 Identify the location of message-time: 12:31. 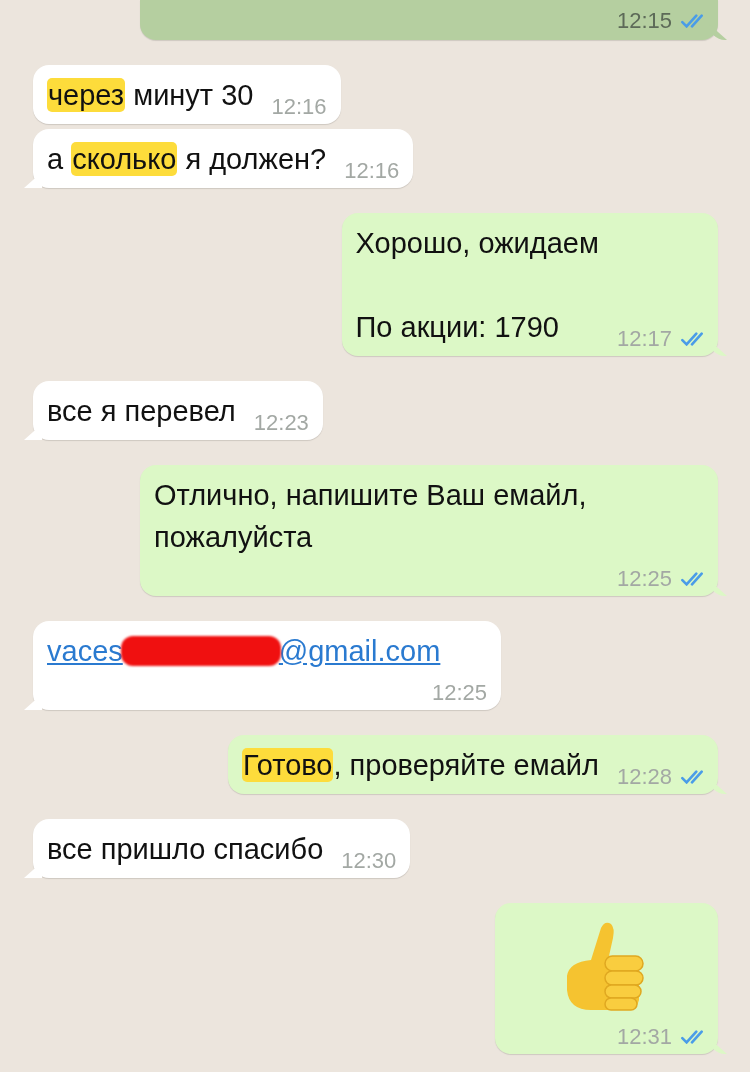
(644, 1037).